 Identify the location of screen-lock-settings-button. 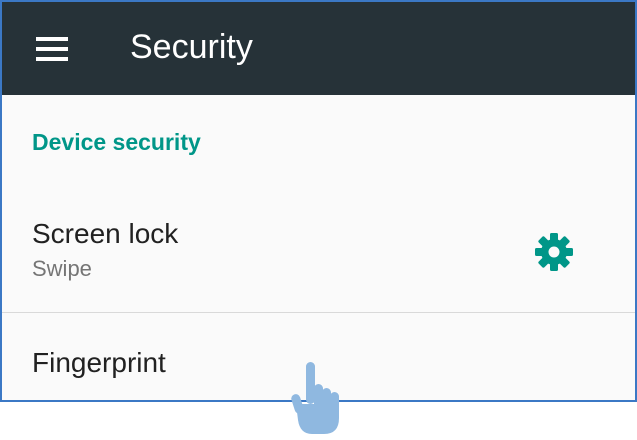
(554, 252).